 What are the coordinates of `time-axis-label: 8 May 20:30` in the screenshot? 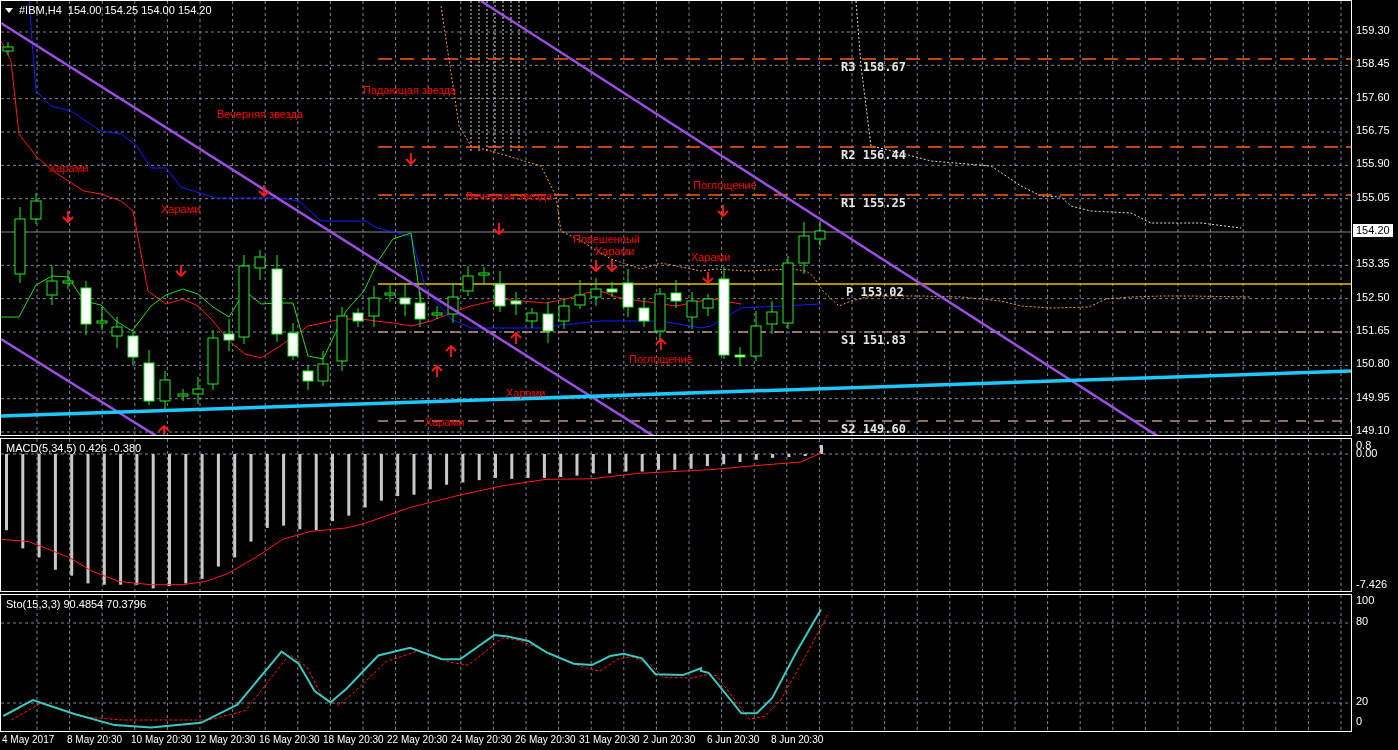 It's located at (95, 739).